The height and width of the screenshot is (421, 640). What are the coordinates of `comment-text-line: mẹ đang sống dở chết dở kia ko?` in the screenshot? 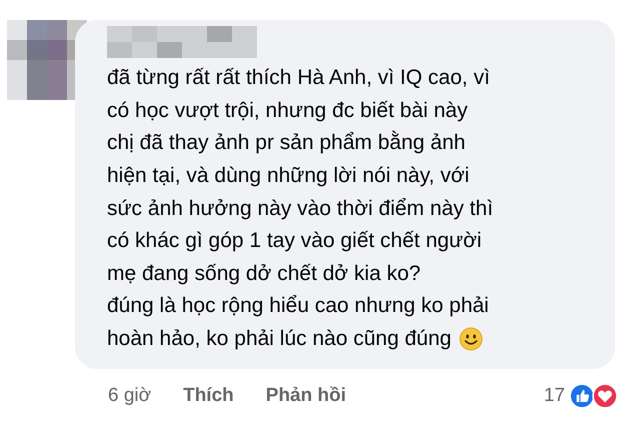 It's located at (264, 274).